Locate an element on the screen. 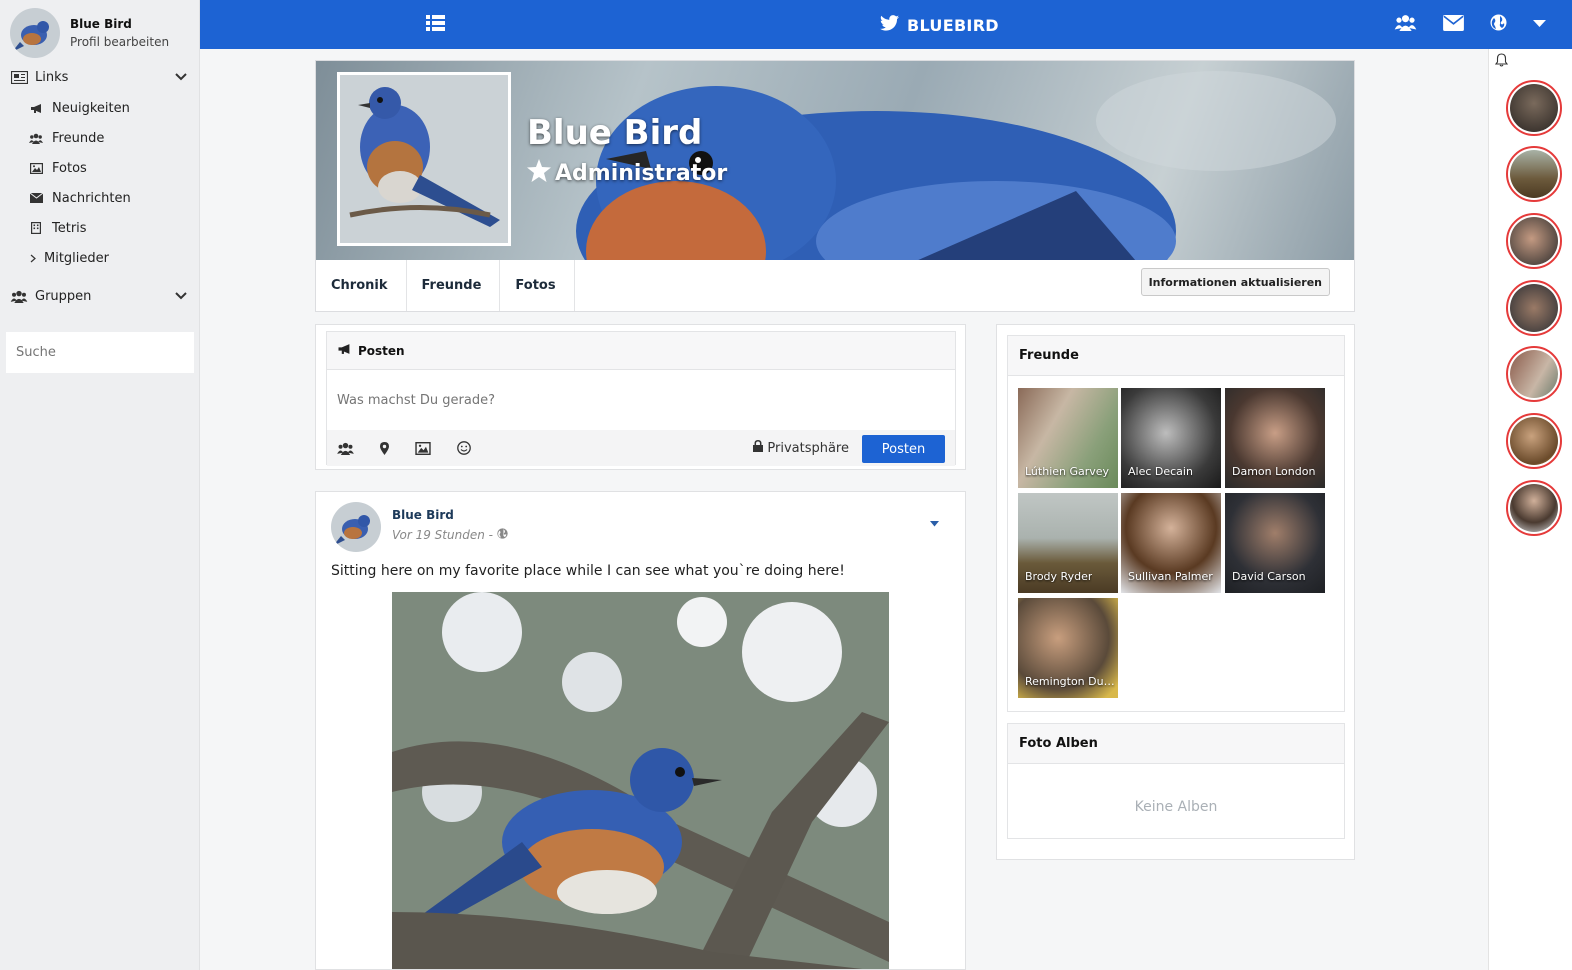  lock-icon is located at coordinates (760, 448).